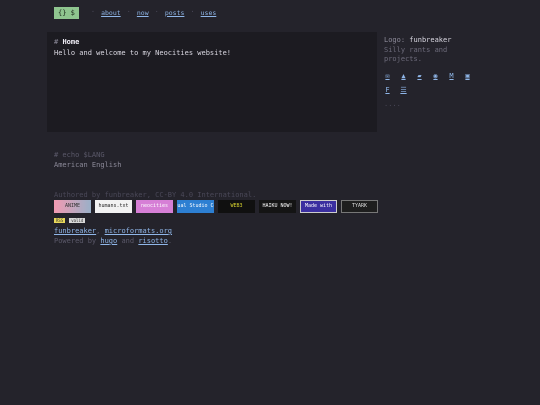  I want to click on mail-icon: ✉, so click(387, 76).